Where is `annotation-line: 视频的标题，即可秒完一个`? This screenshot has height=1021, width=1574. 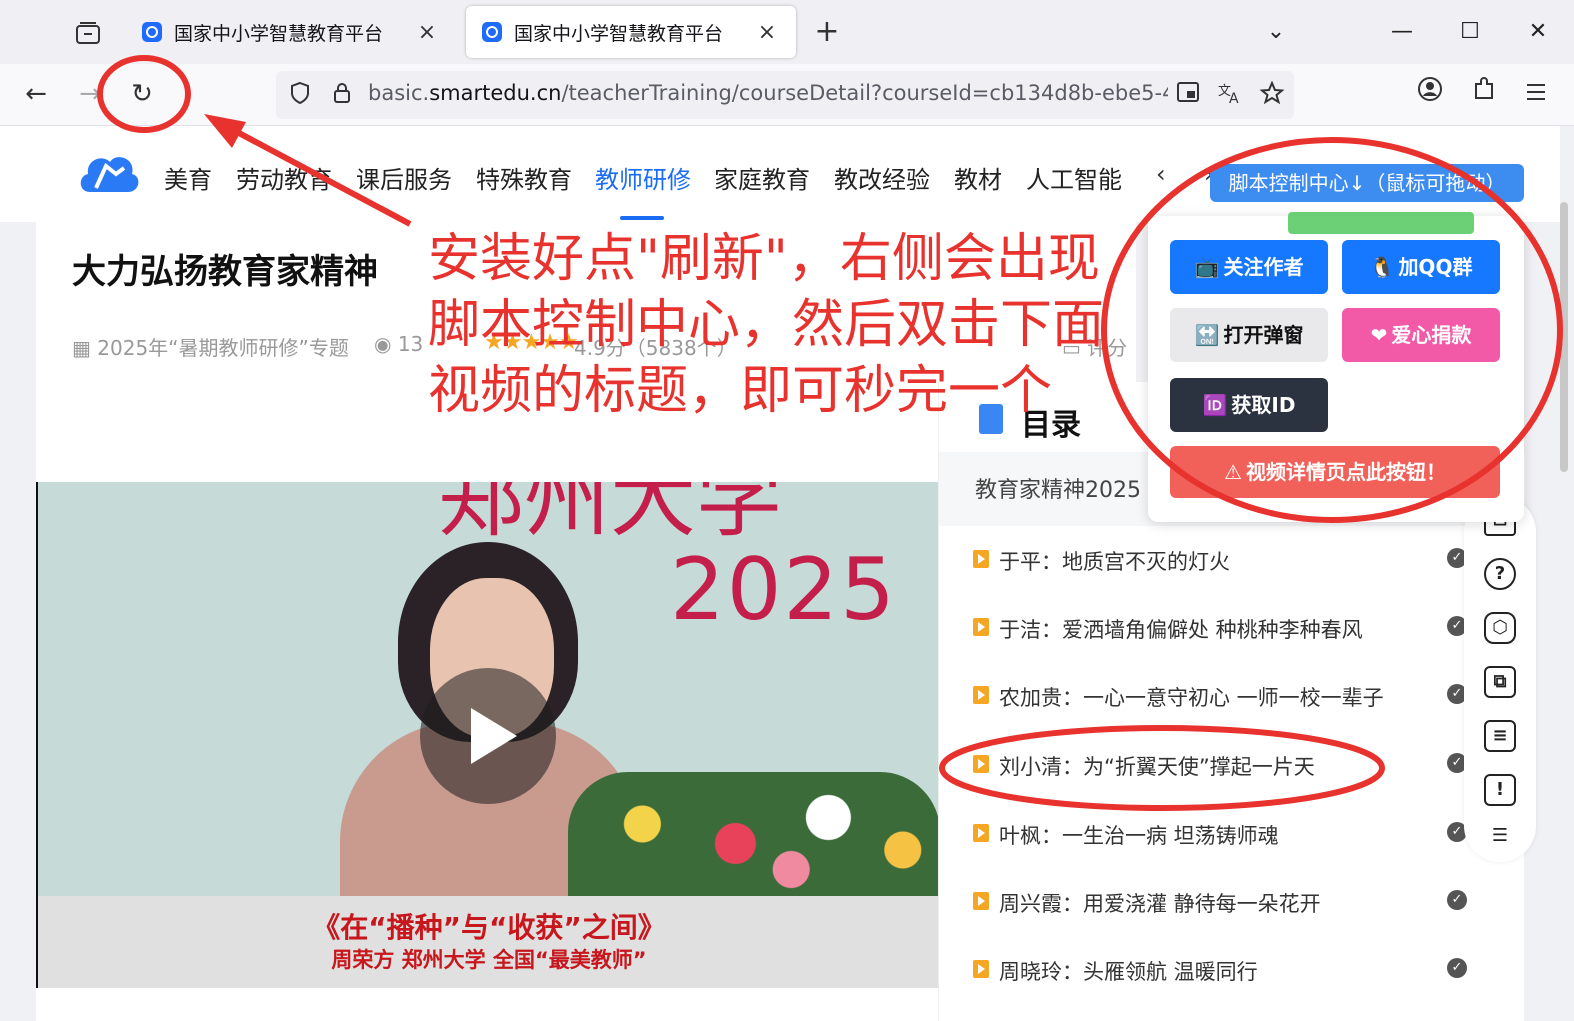 annotation-line: 视频的标题，即可秒完一个 is located at coordinates (740, 391).